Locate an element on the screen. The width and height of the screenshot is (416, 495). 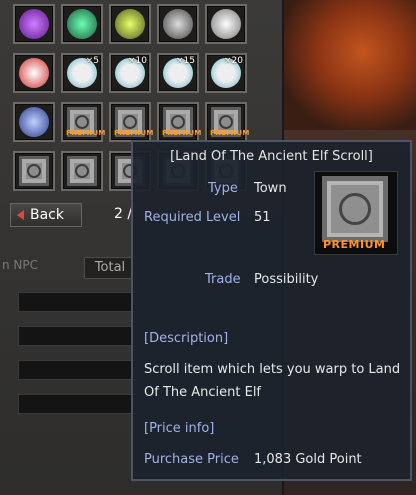
skull-gear-icon is located at coordinates (178, 24).